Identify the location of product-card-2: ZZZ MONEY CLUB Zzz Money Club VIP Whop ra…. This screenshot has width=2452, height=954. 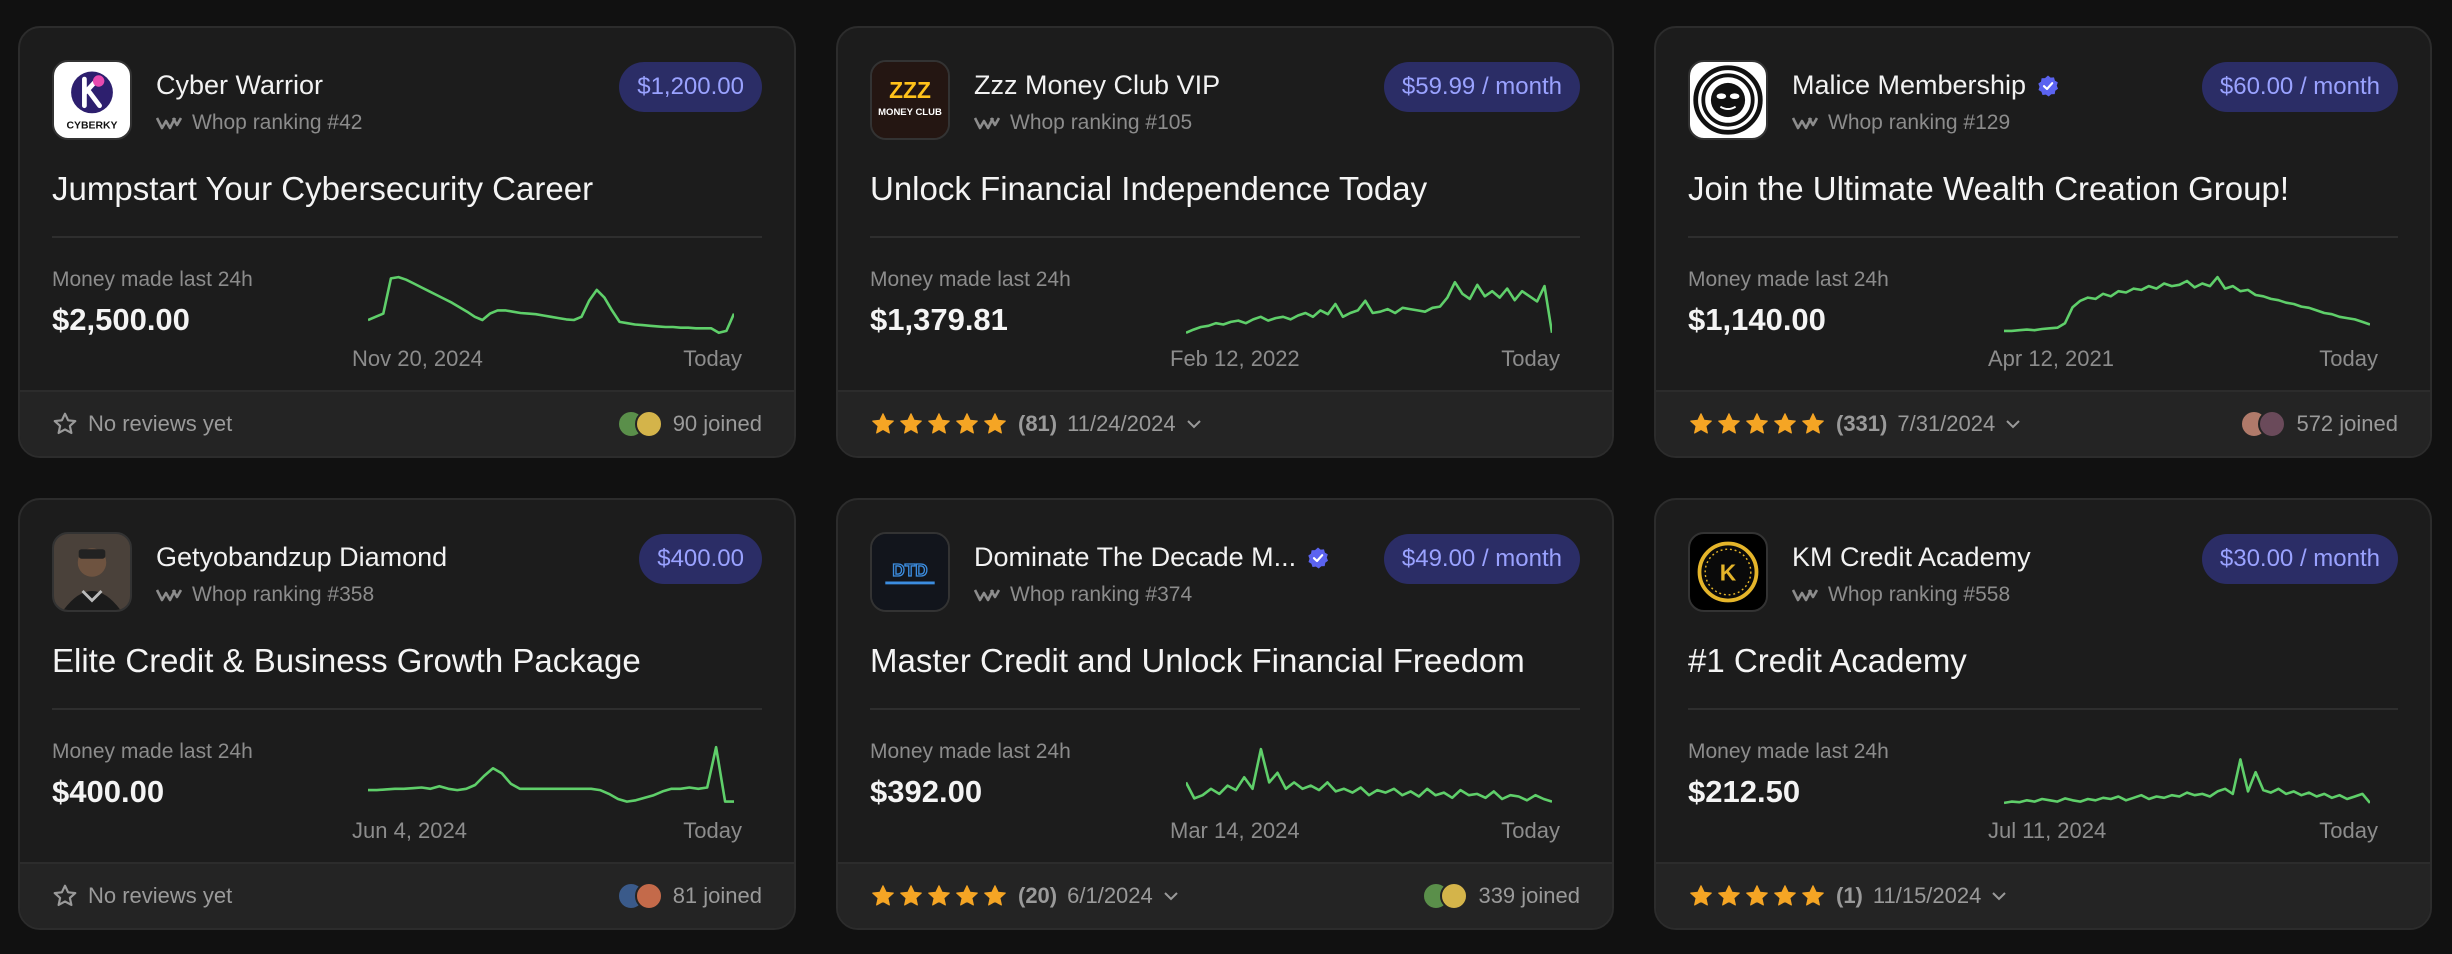
(1225, 242).